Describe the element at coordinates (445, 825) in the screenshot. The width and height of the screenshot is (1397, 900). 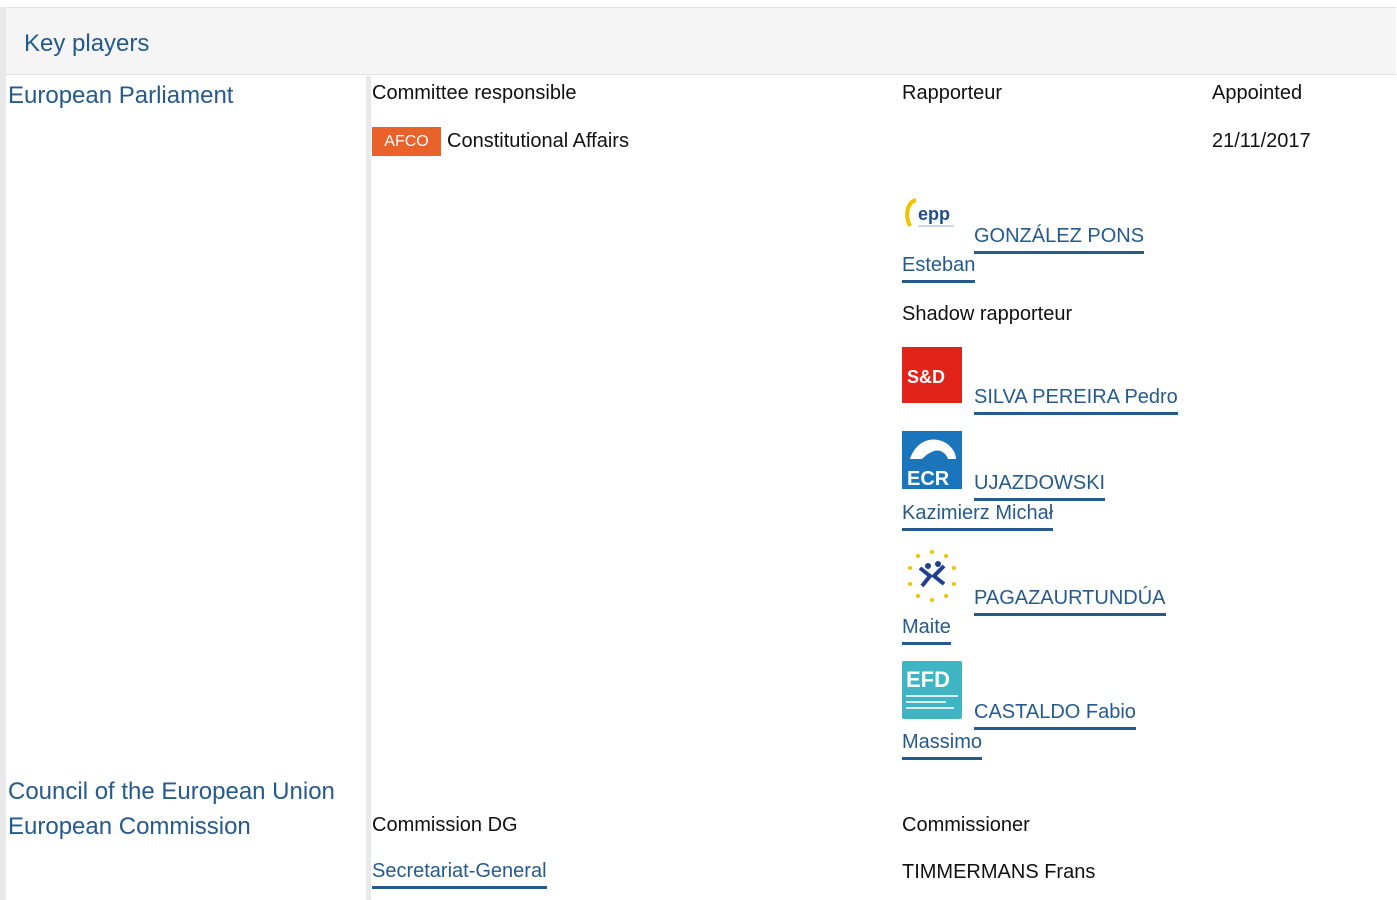
I see `commission-dg-label: Commission DG` at that location.